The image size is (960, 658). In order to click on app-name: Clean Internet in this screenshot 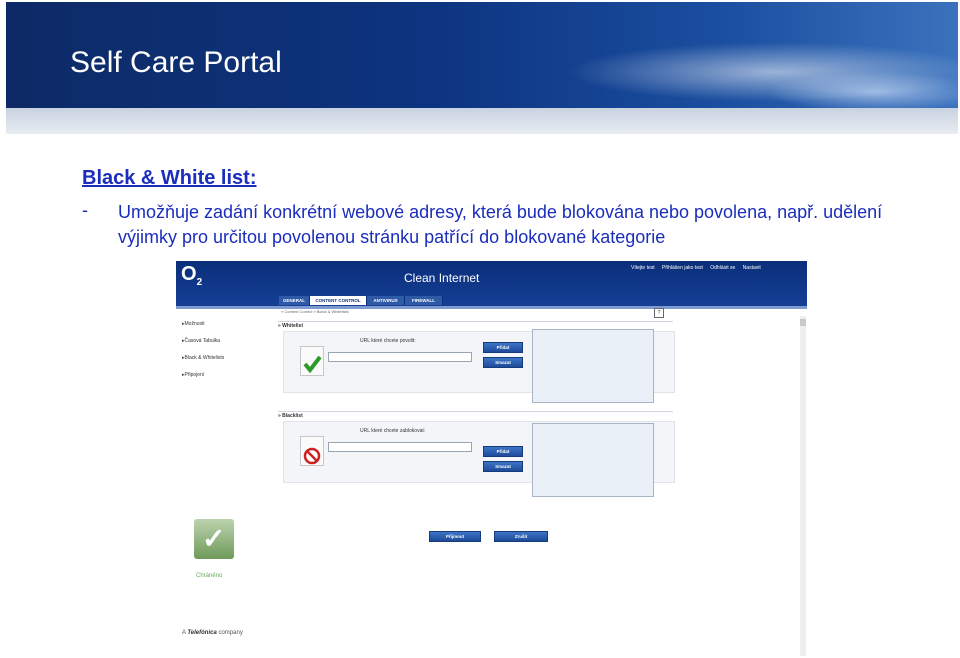, I will do `click(442, 278)`.